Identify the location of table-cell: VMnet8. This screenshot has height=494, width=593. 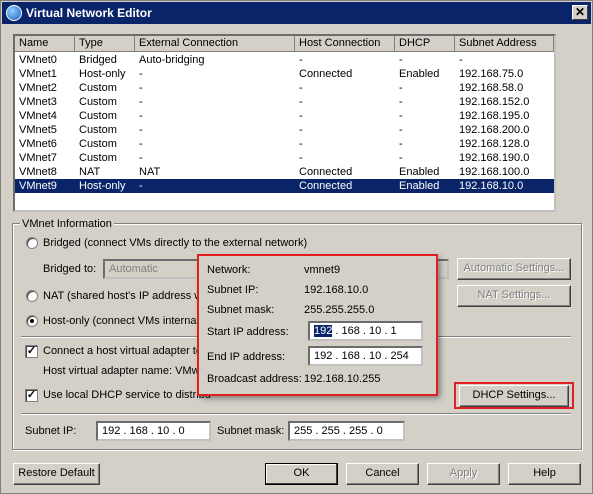
(38, 172).